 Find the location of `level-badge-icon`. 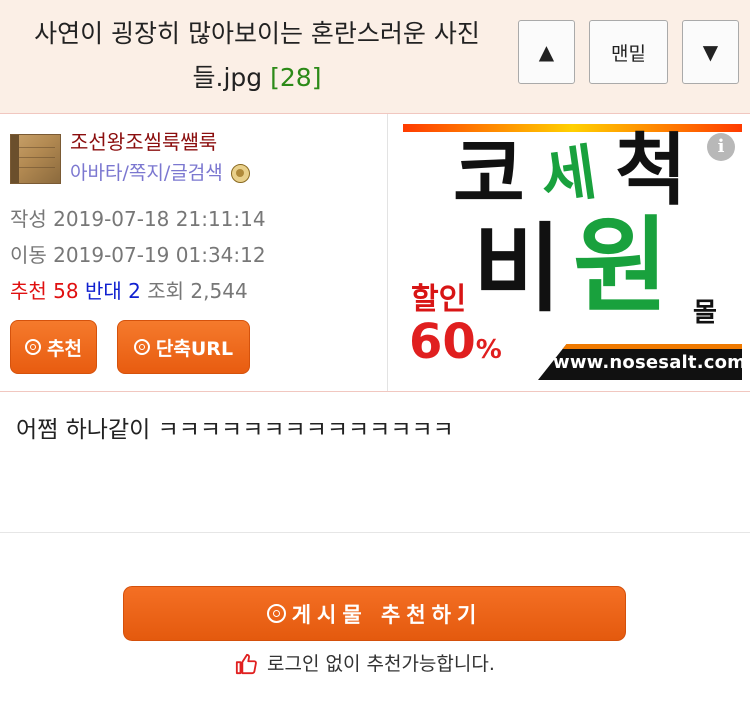

level-badge-icon is located at coordinates (240, 173).